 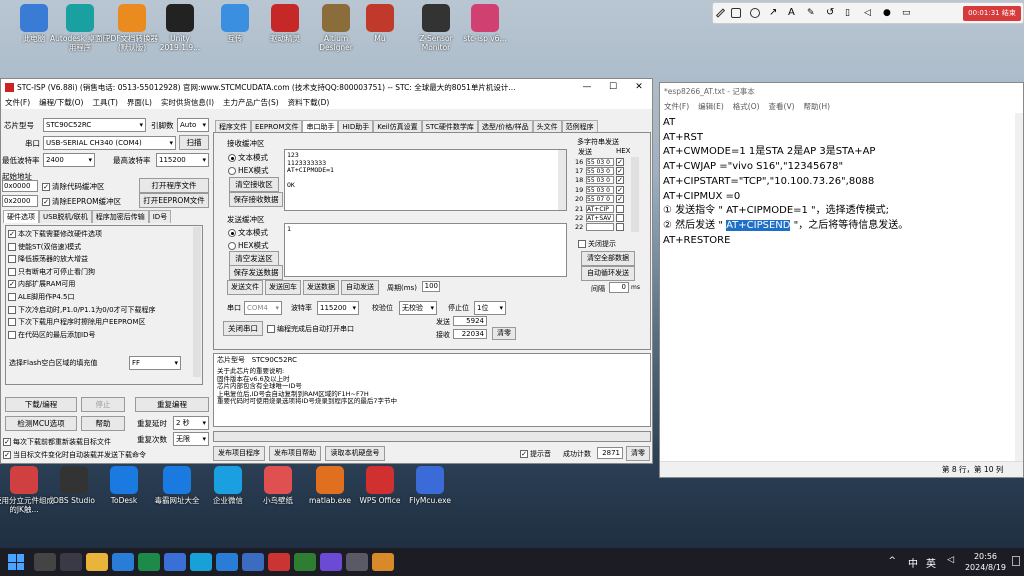 I want to click on clear-send-button: 清空发送区, so click(x=254, y=258).